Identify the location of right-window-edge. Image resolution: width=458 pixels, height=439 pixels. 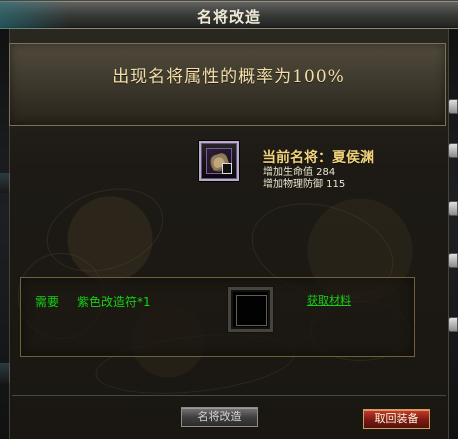
(453, 234).